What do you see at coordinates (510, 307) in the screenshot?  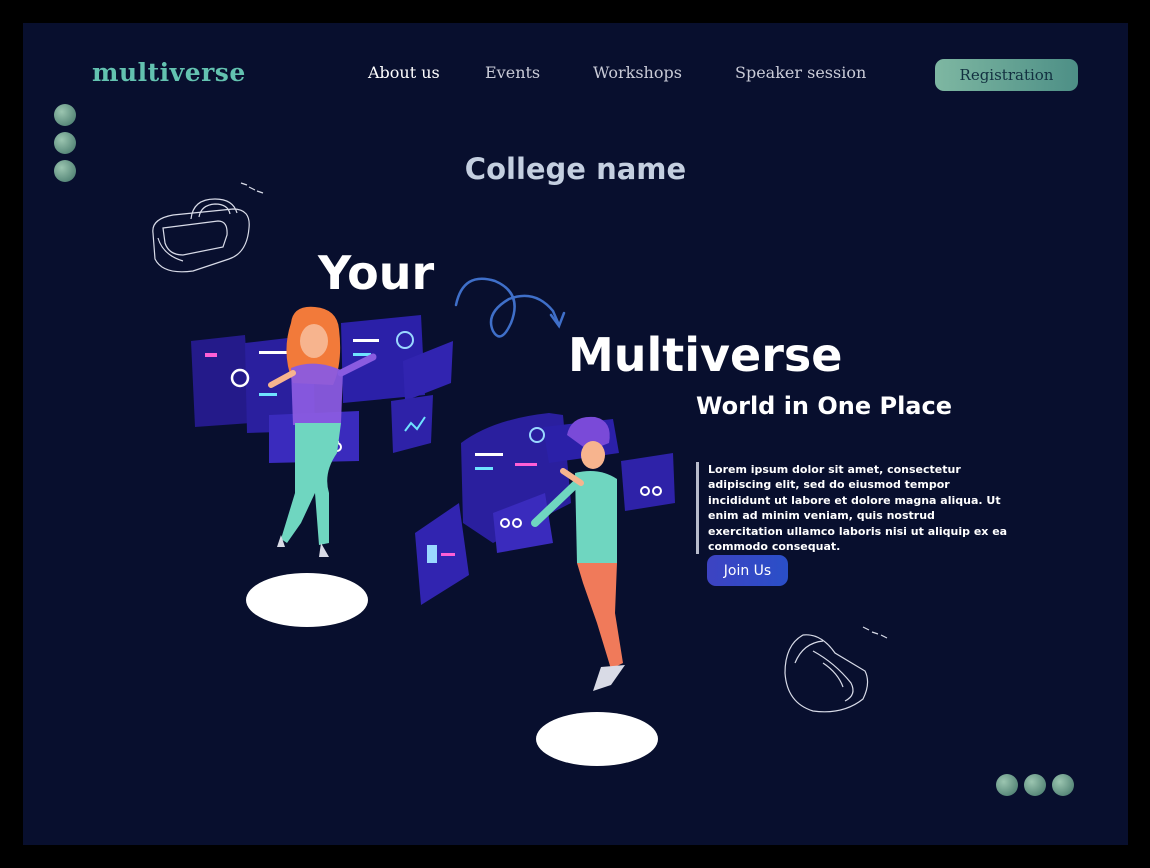 I see `curved-arrow-icon` at bounding box center [510, 307].